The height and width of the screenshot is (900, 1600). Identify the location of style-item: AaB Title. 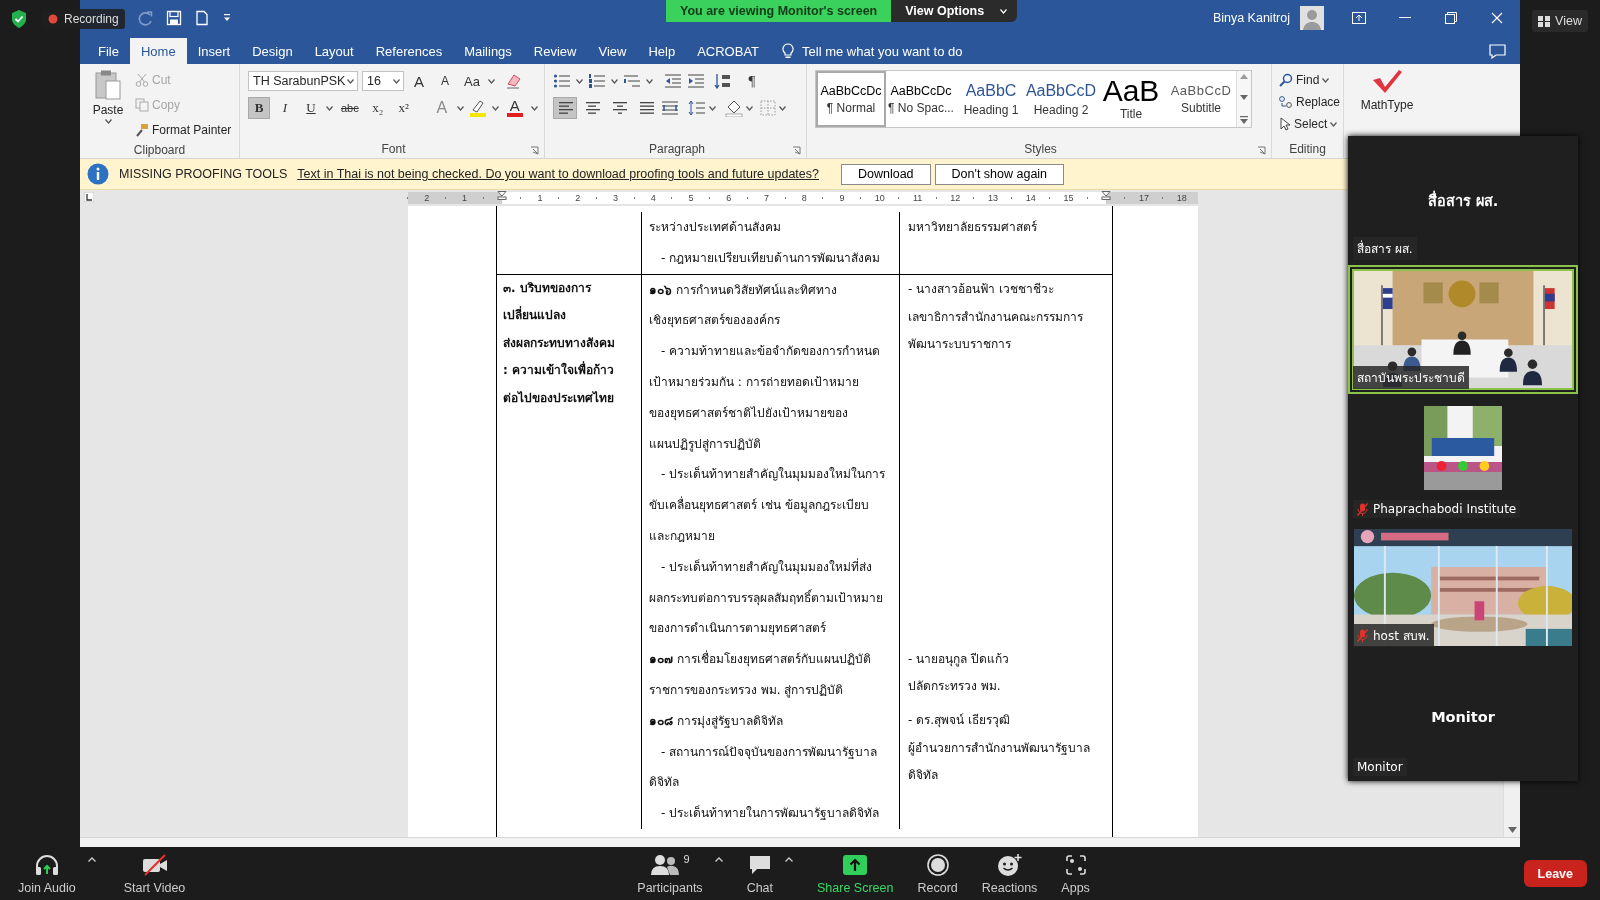
(1131, 99).